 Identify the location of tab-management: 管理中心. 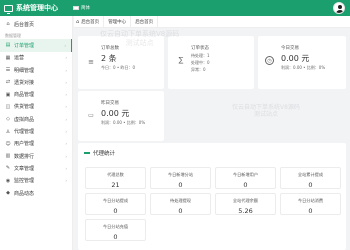
(118, 21).